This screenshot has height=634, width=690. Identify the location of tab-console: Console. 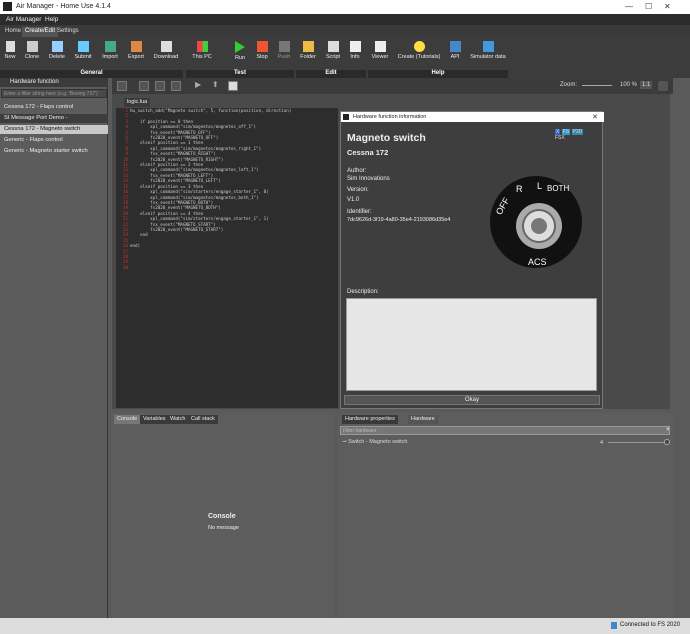
(127, 419).